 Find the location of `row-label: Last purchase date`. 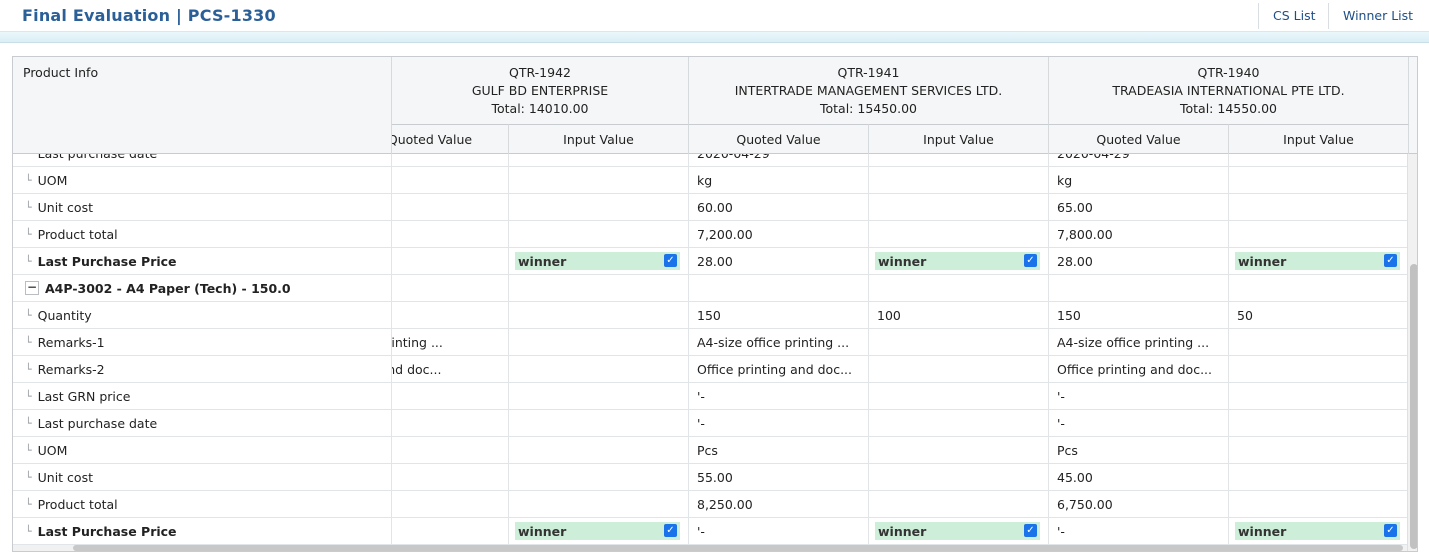

row-label: Last purchase date is located at coordinates (98, 157).